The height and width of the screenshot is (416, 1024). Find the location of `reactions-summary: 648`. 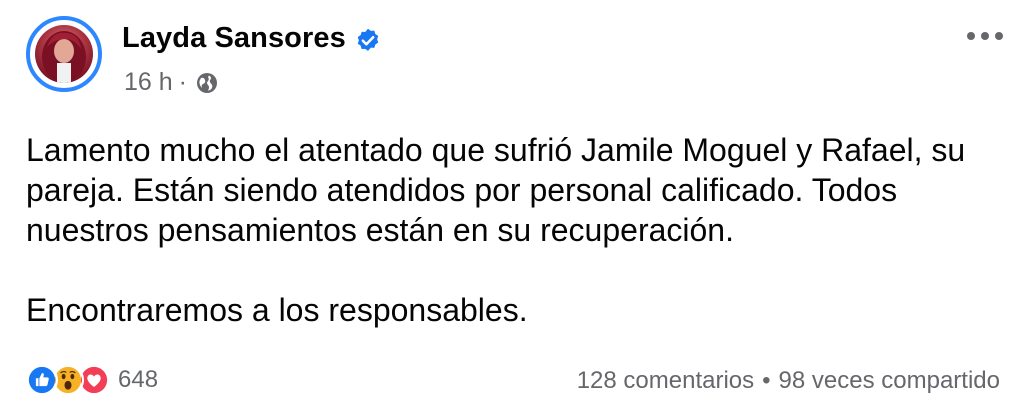

reactions-summary: 648 is located at coordinates (92, 380).